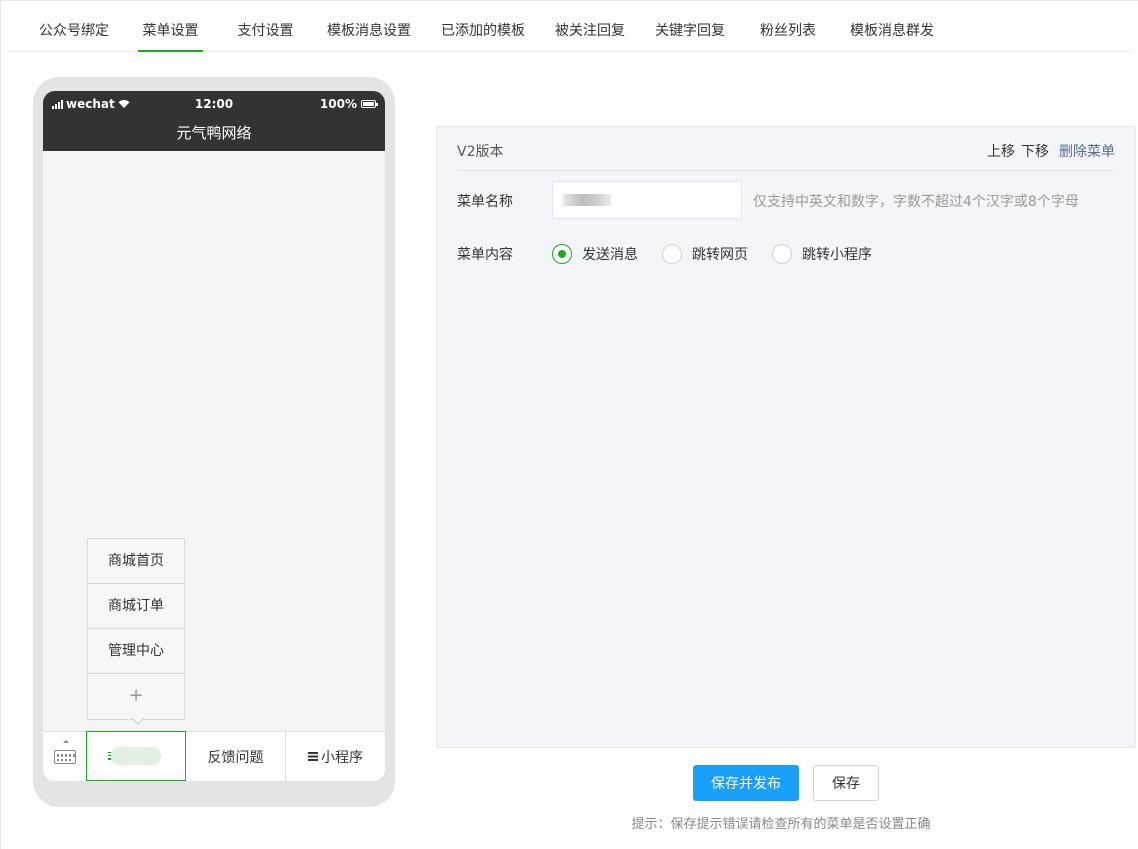 The height and width of the screenshot is (849, 1138). I want to click on tab-account-binding: 公众号绑定, so click(74, 36).